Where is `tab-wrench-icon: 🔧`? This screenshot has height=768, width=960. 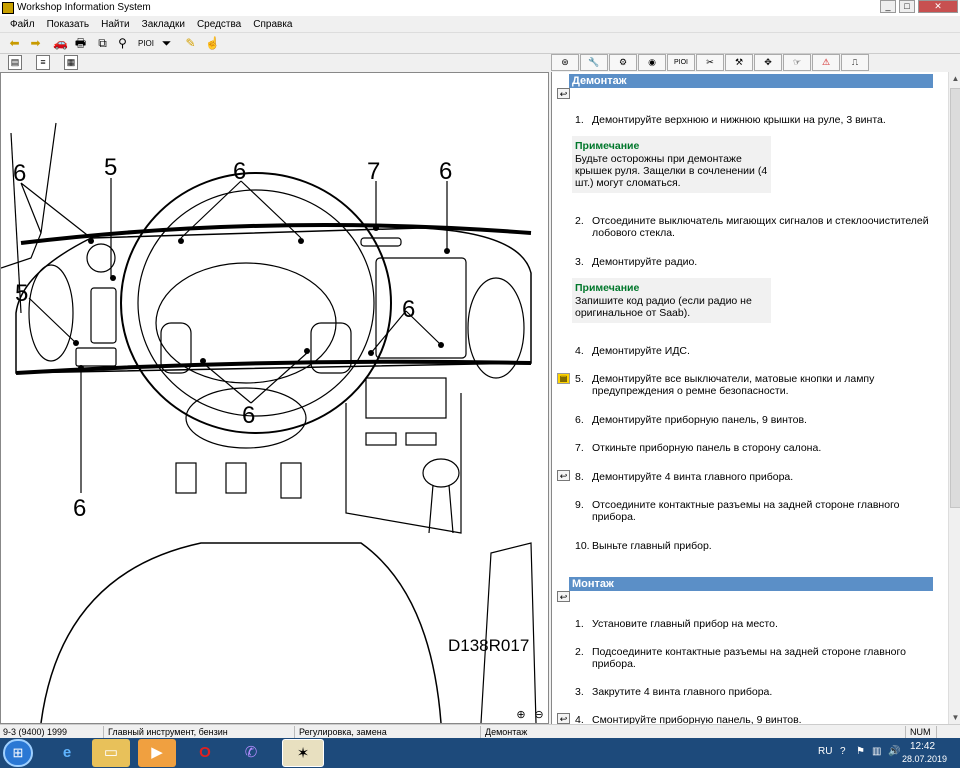 tab-wrench-icon: 🔧 is located at coordinates (594, 62).